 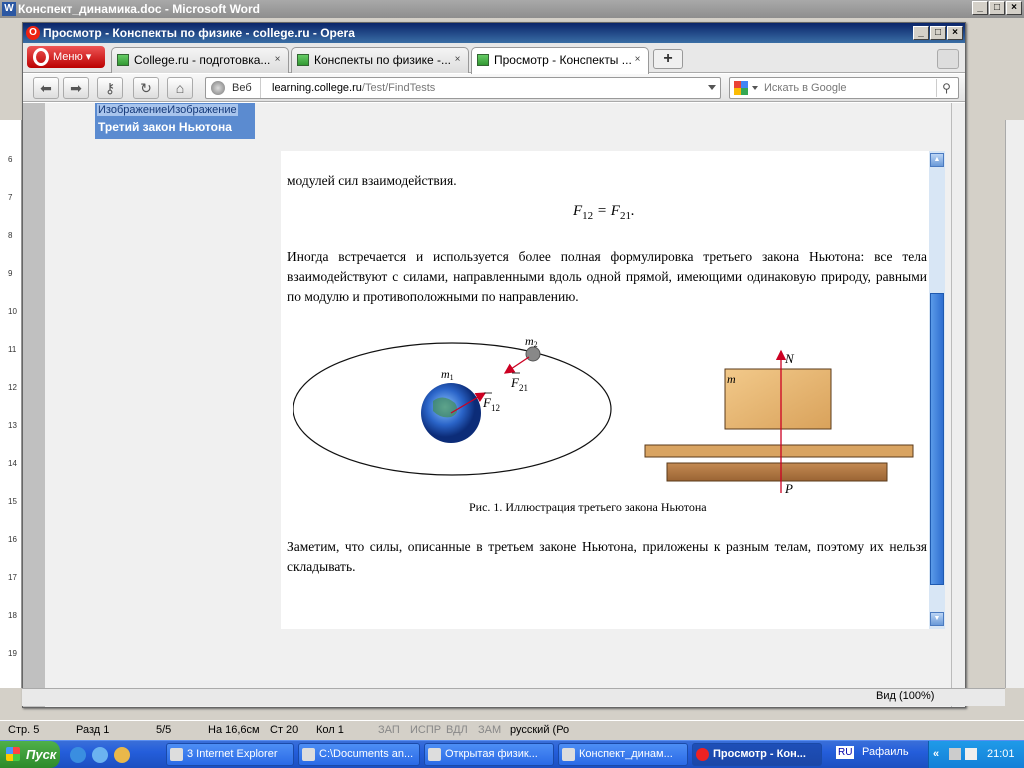 I want to click on label-p: P, so click(x=788, y=487).